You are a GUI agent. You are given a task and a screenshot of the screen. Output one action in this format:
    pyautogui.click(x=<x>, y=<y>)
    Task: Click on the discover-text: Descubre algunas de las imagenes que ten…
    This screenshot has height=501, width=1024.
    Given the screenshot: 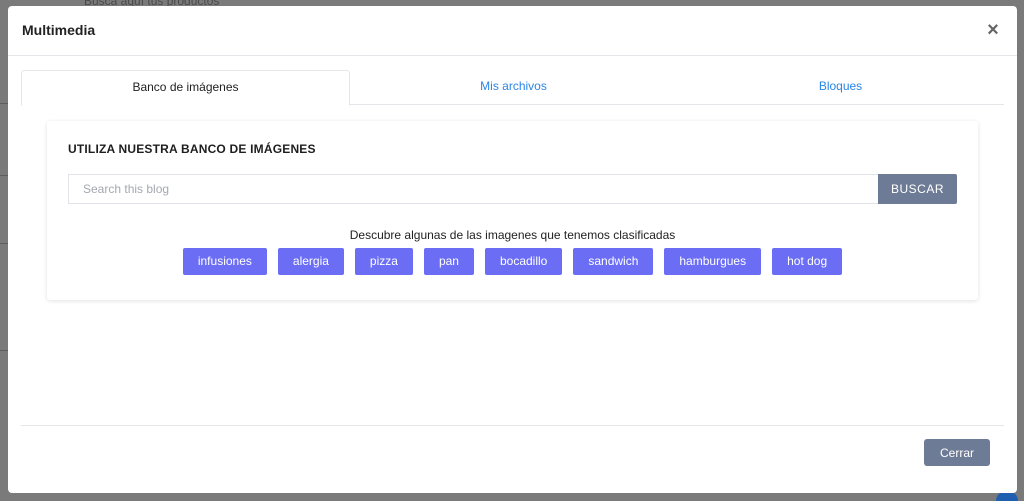 What is the action you would take?
    pyautogui.click(x=512, y=235)
    